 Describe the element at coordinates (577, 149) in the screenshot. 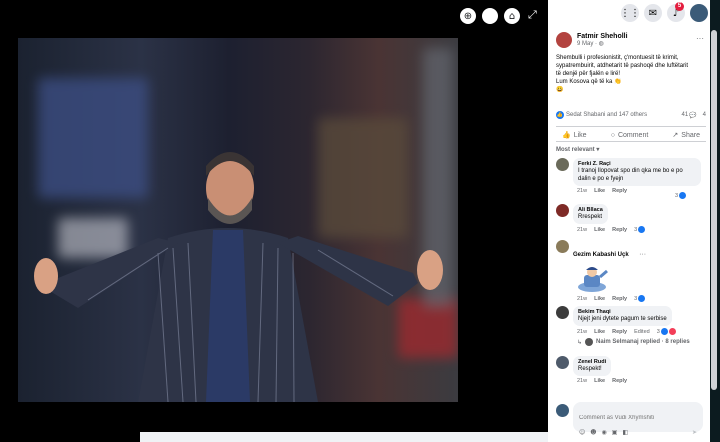

I see `comment-sort-dropdown: Most relevant ▾` at that location.